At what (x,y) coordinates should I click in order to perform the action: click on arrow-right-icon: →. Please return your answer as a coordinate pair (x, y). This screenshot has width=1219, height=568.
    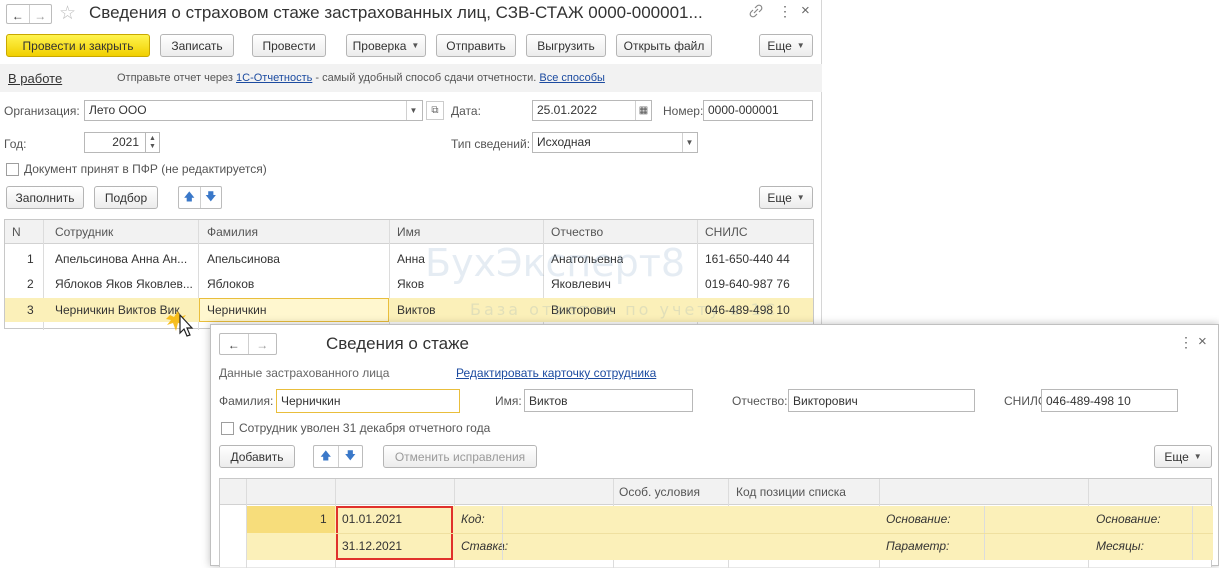
    Looking at the image, I should click on (262, 344).